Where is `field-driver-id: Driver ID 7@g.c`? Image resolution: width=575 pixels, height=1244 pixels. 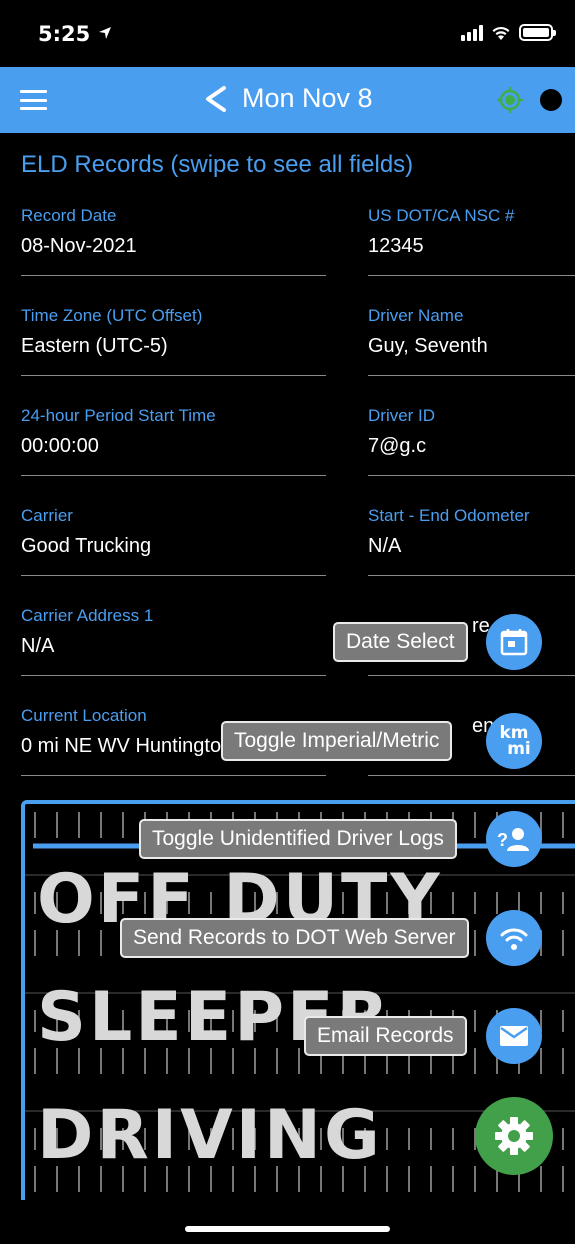
field-driver-id: Driver ID 7@g.c is located at coordinates (471, 441).